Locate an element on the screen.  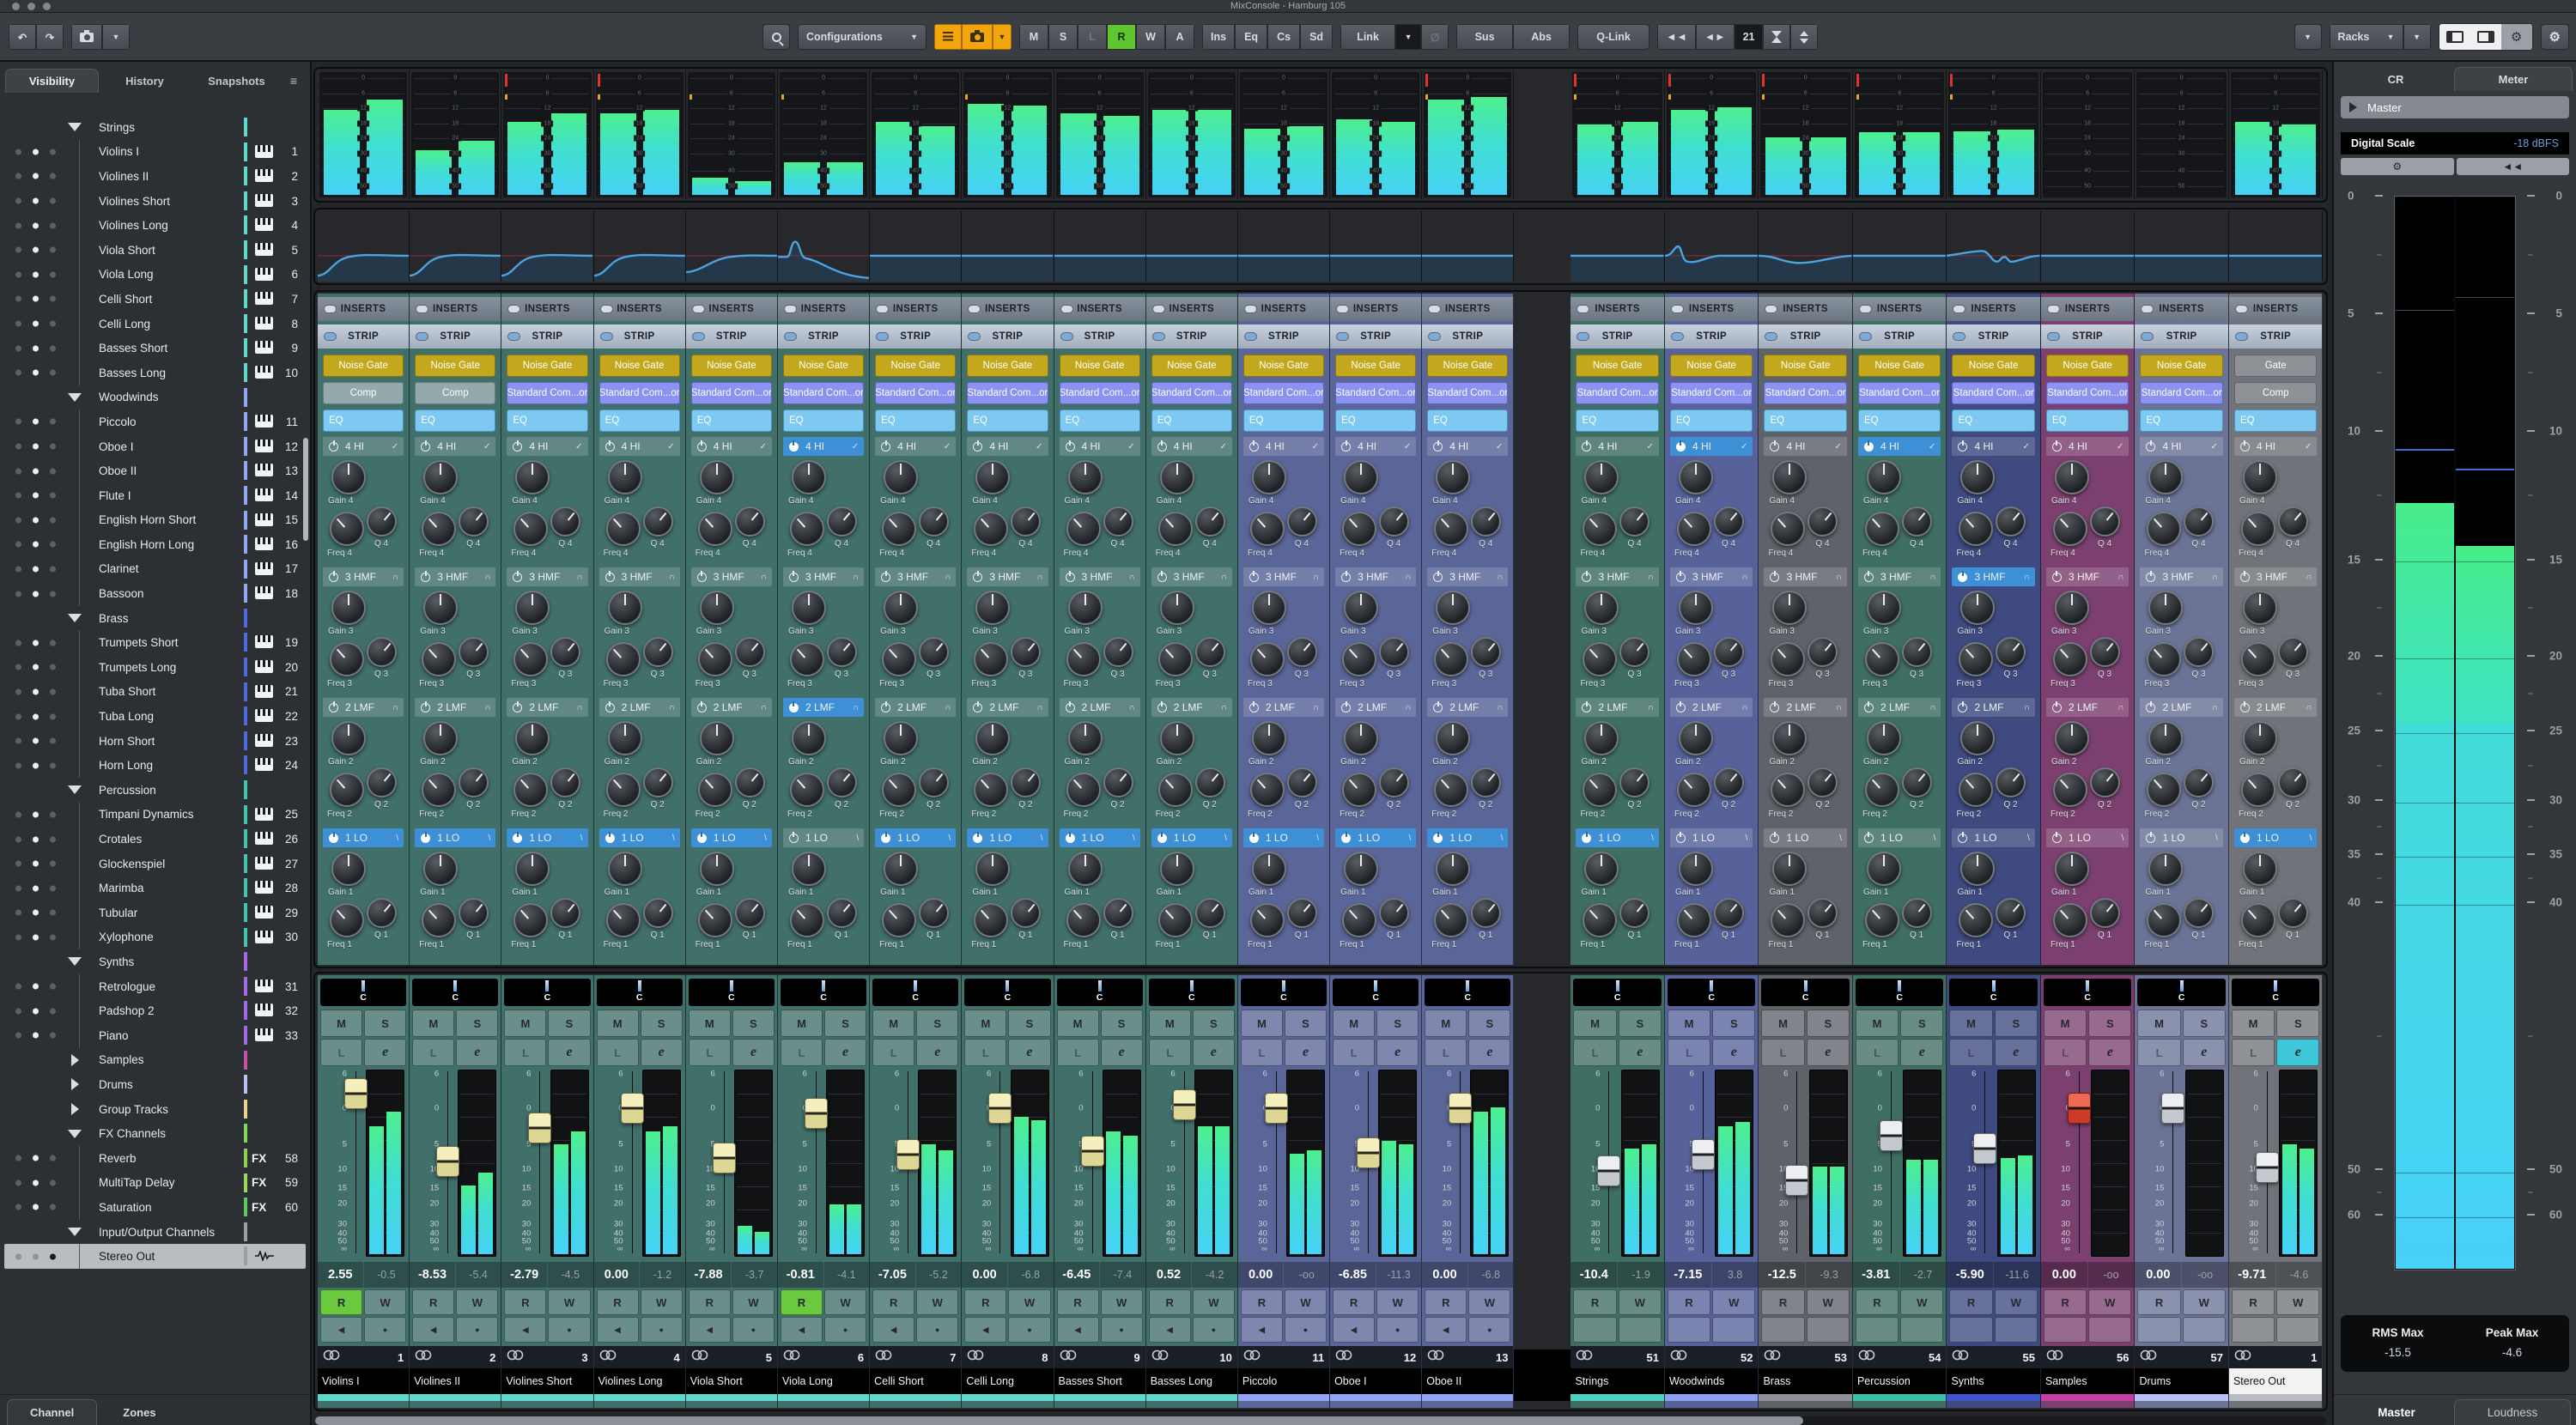
expand-arrow-icon is located at coordinates (75, 1085).